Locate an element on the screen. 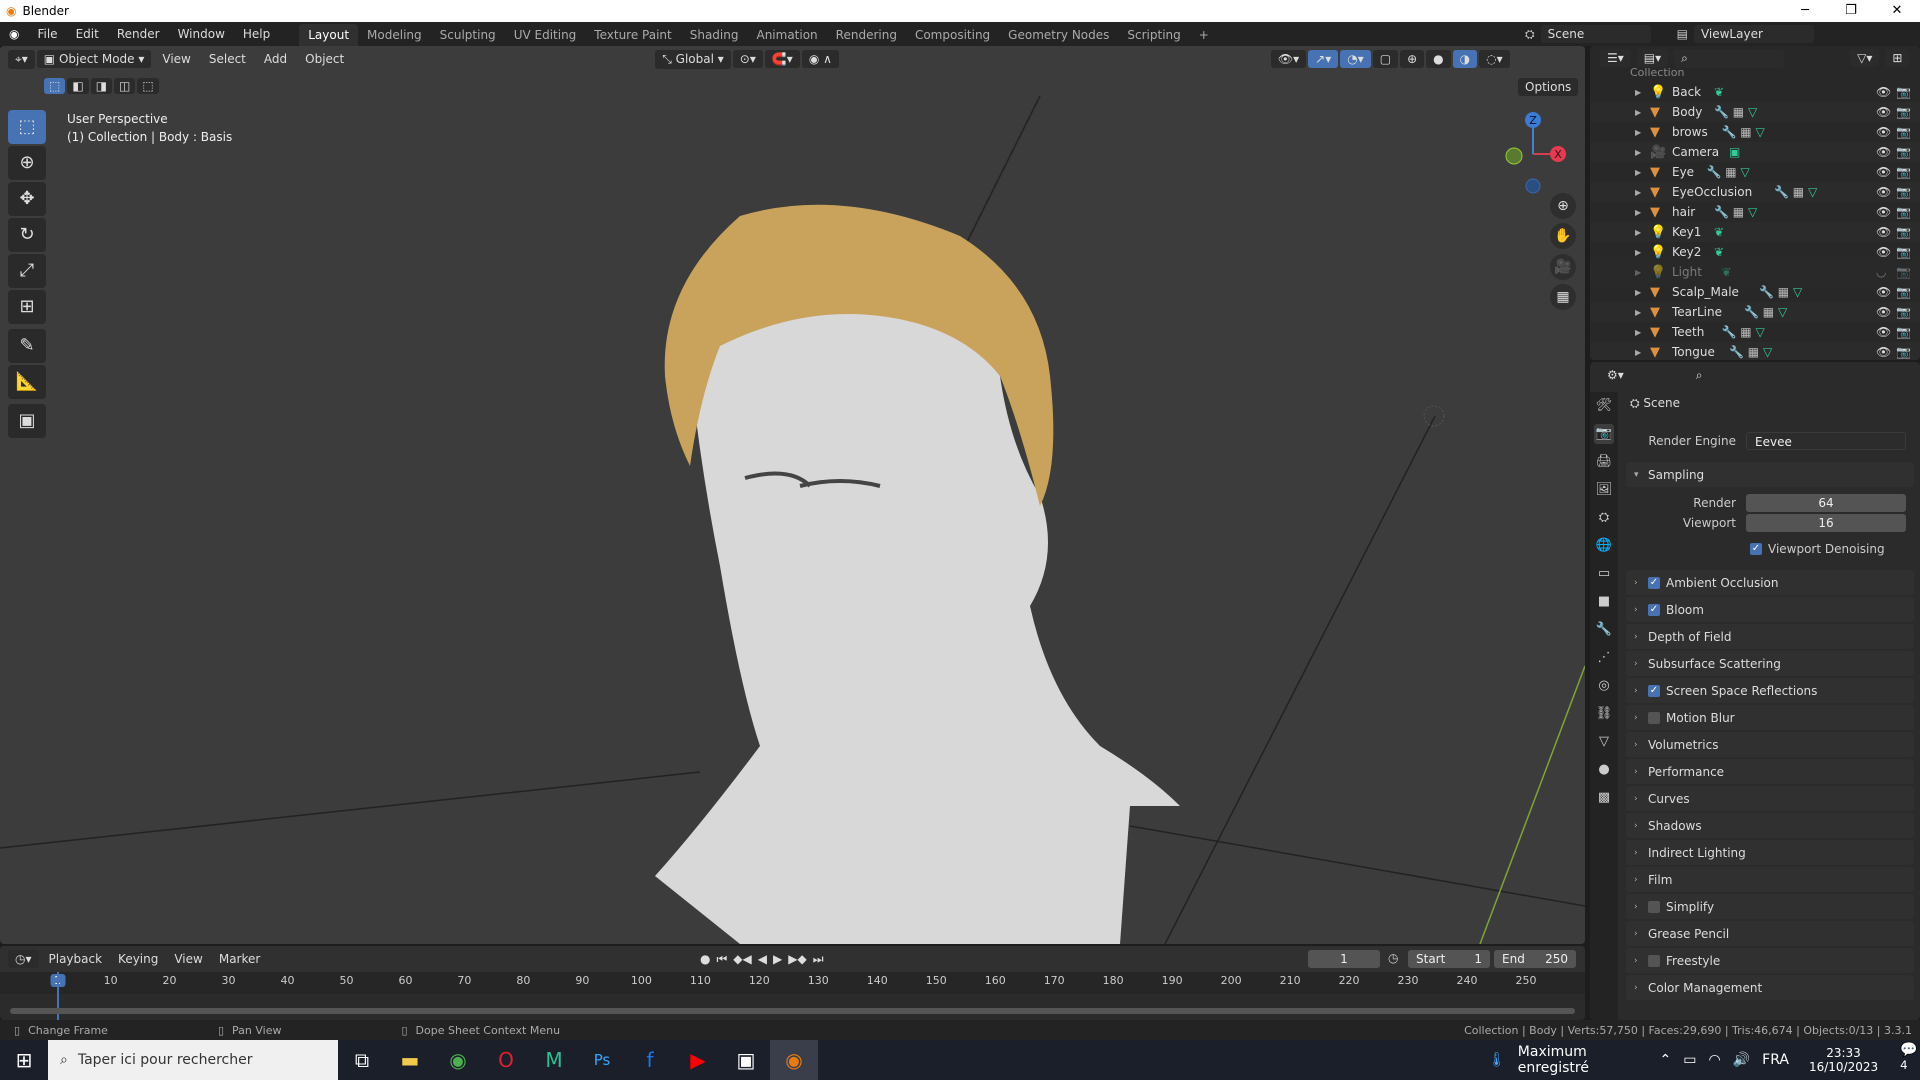  menu-help: Help is located at coordinates (256, 34).